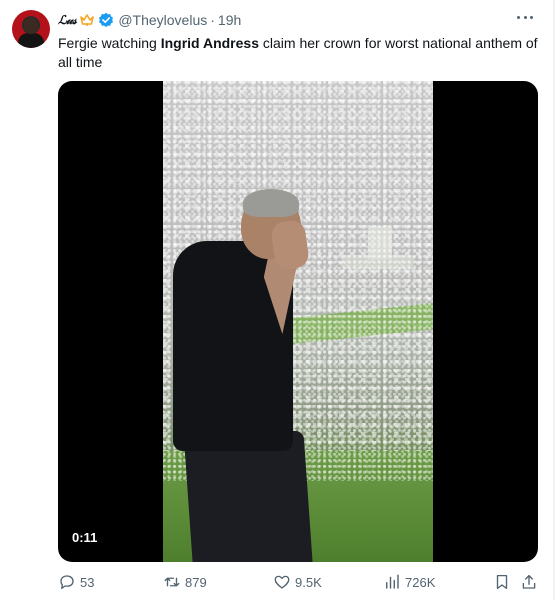  Describe the element at coordinates (31, 40) in the screenshot. I see `avatar-shirt` at that location.